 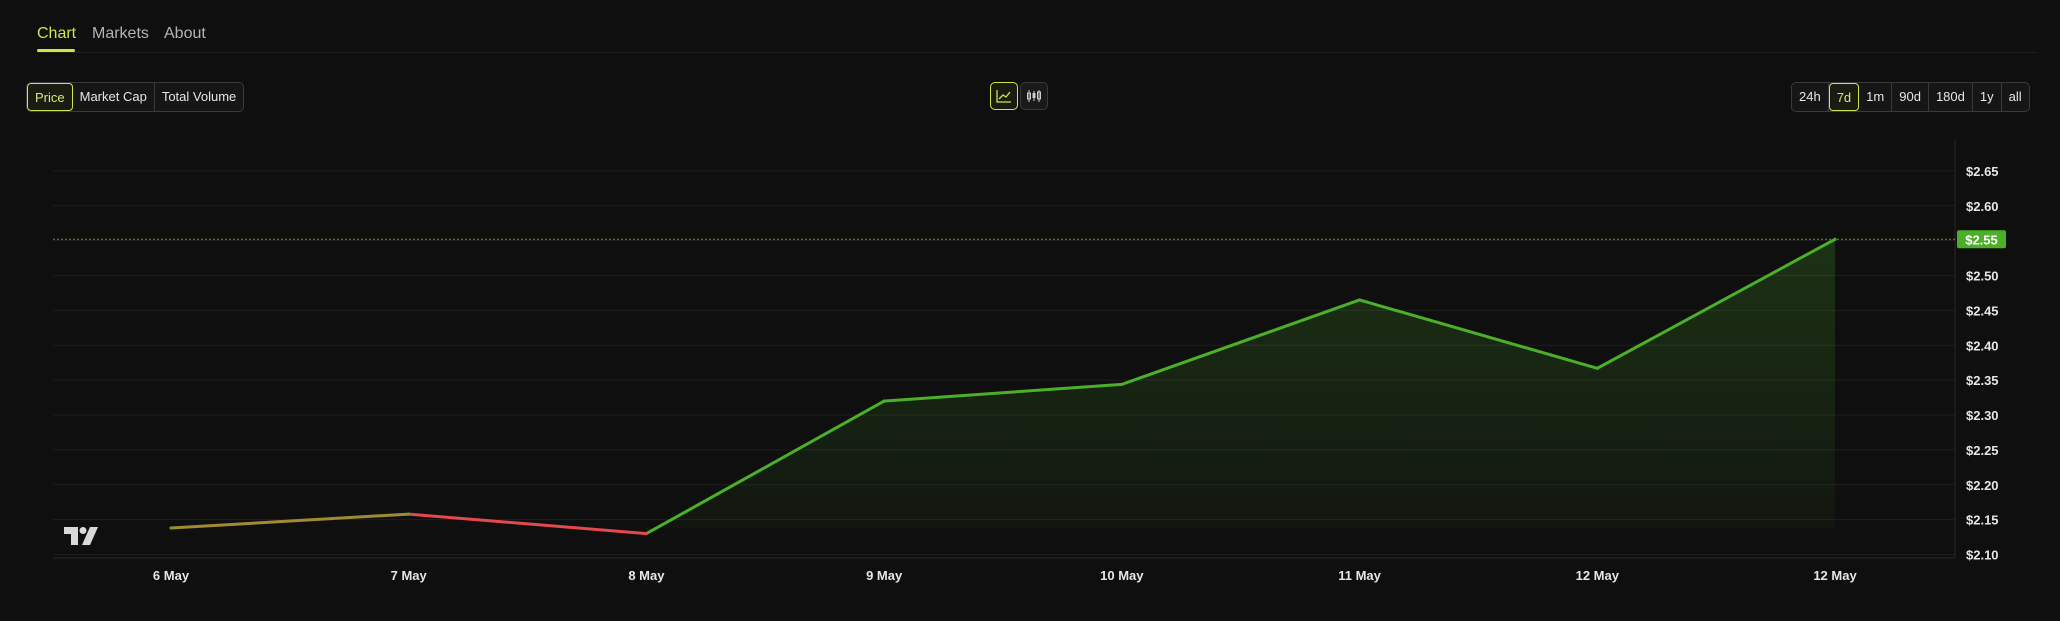 I want to click on tradingview-logo-icon, so click(x=81, y=536).